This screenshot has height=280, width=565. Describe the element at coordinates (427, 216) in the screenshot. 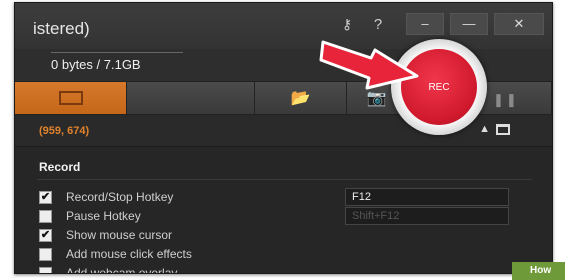

I see `pause-hotkey-field: Shift+F12` at that location.